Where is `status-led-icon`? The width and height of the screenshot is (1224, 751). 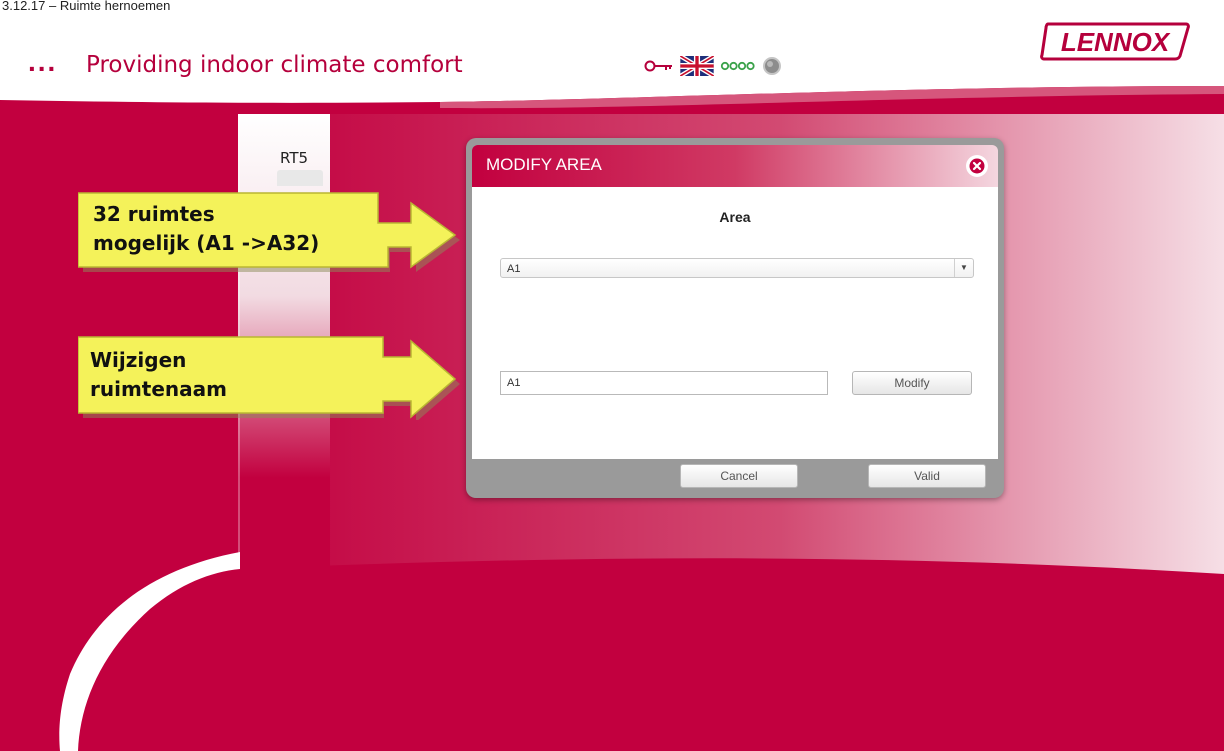
status-led-icon is located at coordinates (772, 66).